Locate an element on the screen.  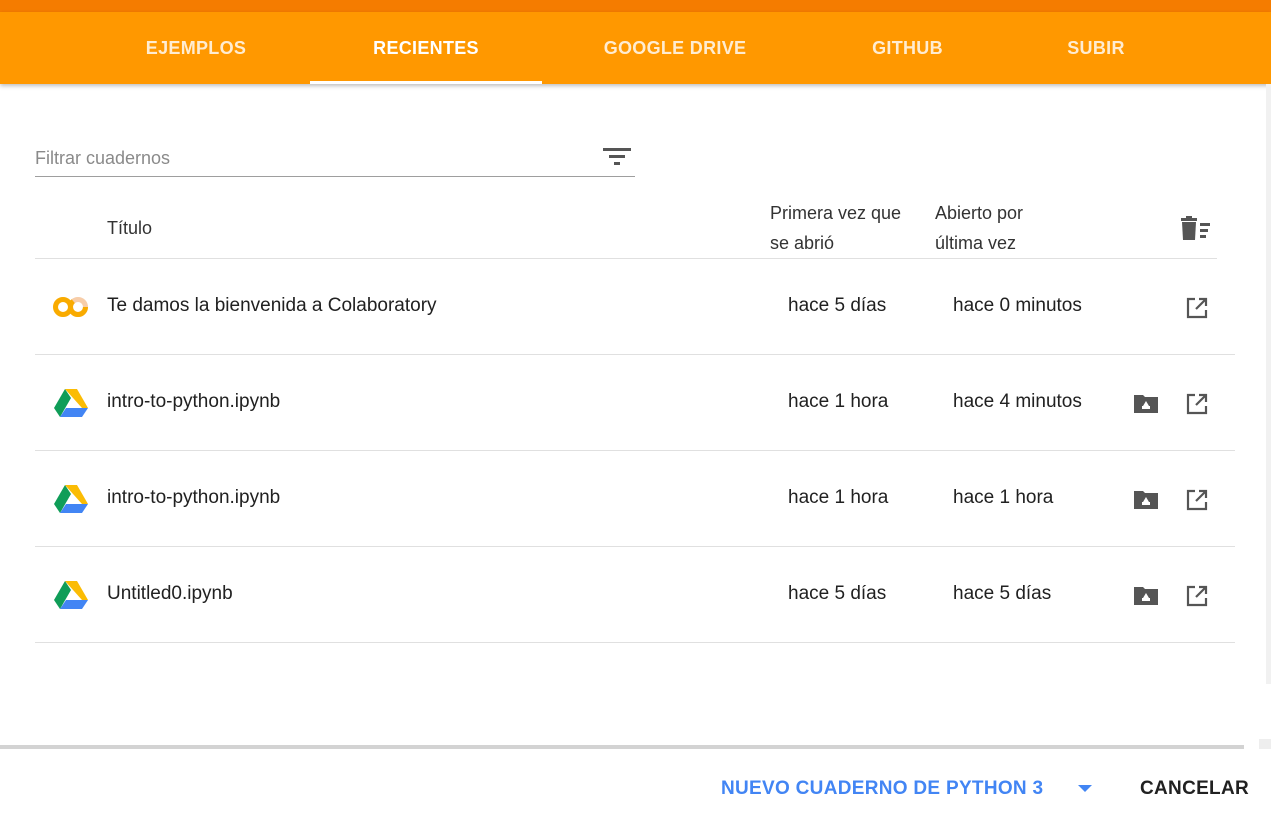
scrollbar-corner is located at coordinates (1265, 744).